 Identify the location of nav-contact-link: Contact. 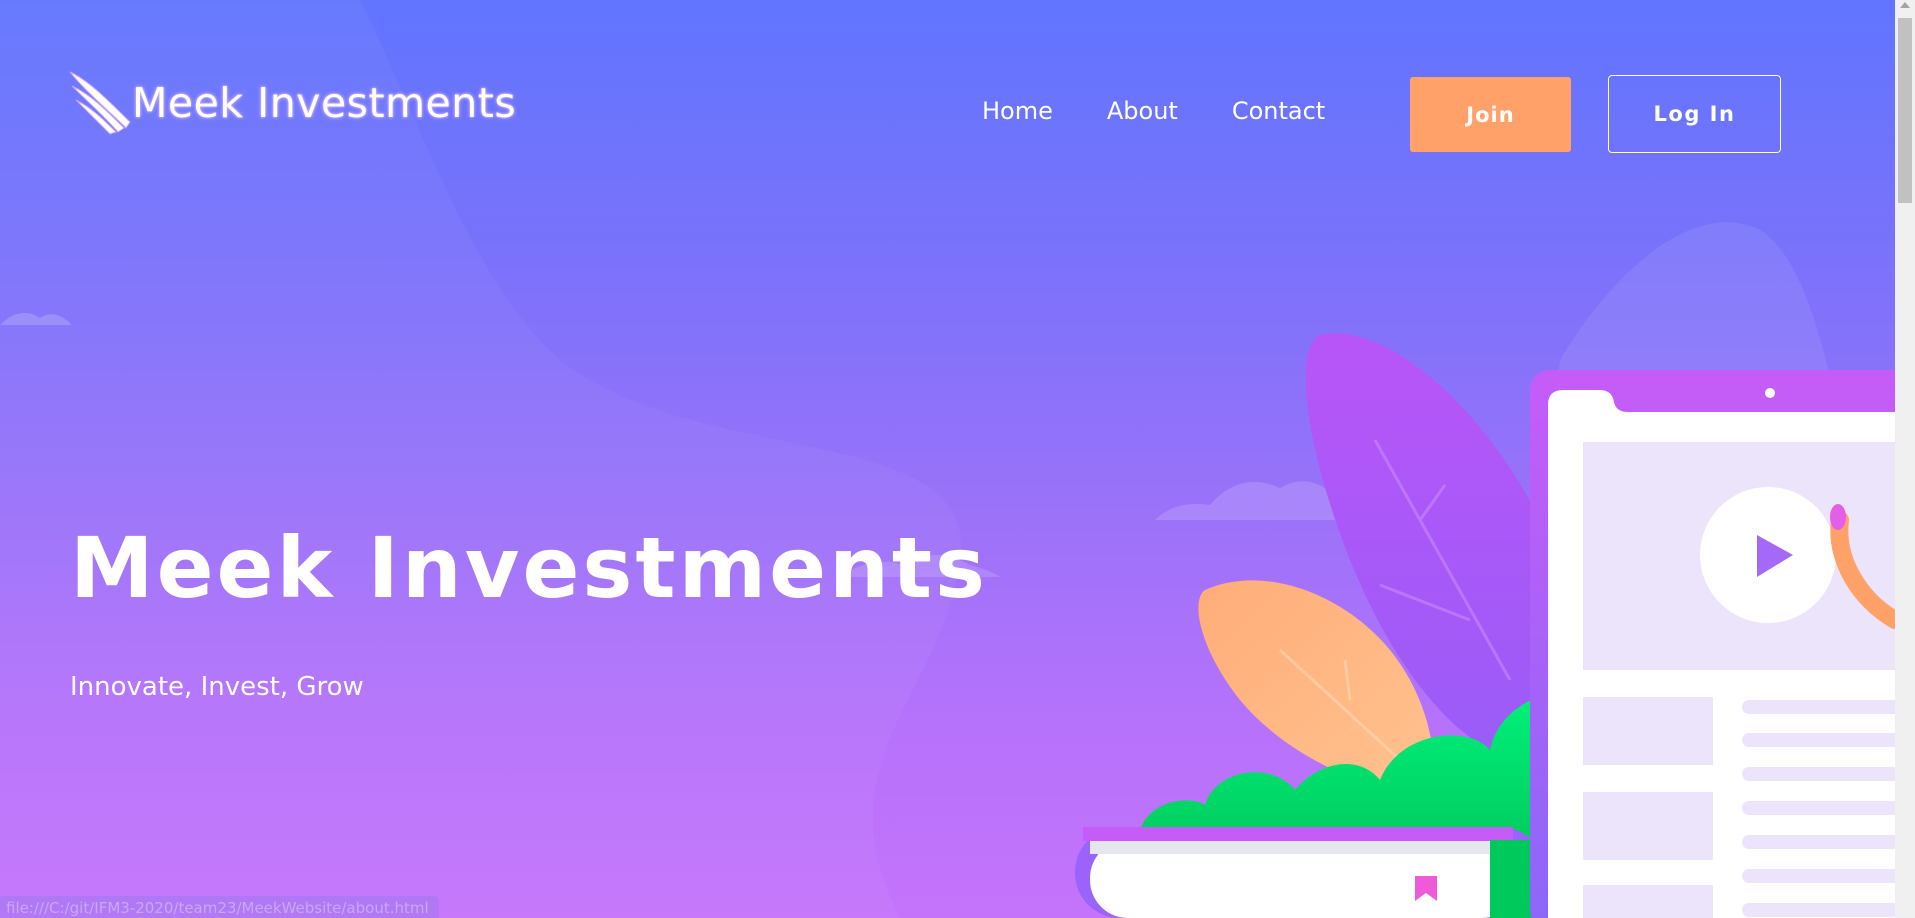
(1278, 111).